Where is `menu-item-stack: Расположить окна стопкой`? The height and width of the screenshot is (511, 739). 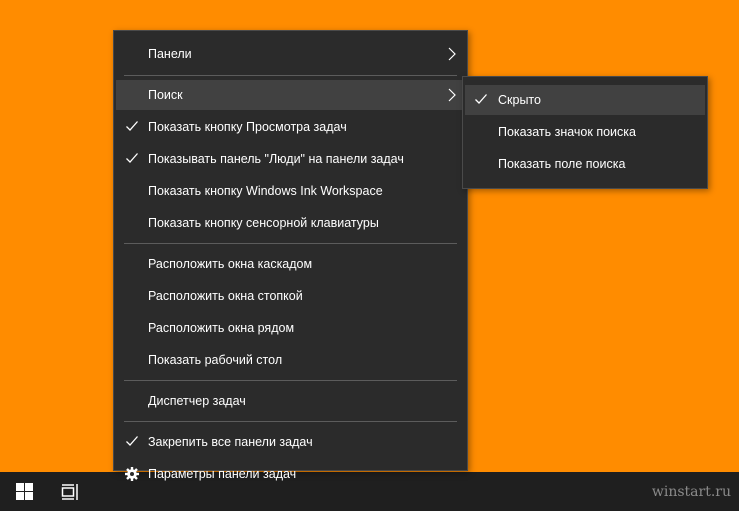
menu-item-stack: Расположить окна стопкой is located at coordinates (290, 296).